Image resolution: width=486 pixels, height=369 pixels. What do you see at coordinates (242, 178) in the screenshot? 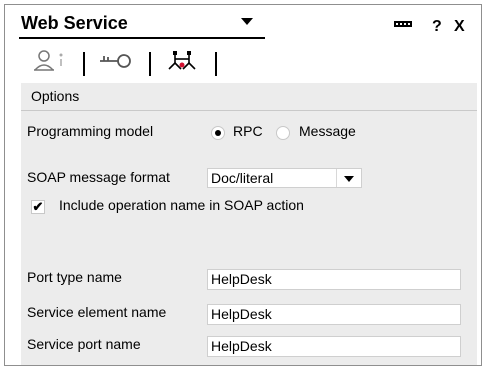
I see `soap-format-value: Doc/literal` at bounding box center [242, 178].